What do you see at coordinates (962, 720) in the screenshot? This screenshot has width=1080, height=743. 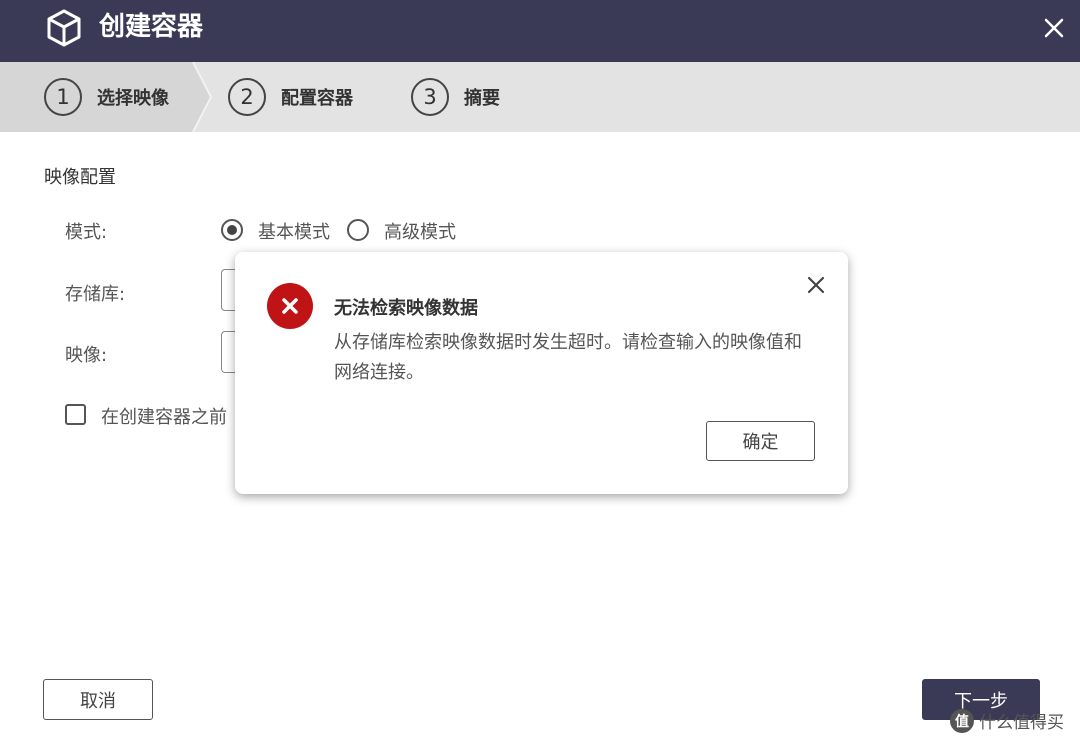 I see `watermark-badge: 值` at bounding box center [962, 720].